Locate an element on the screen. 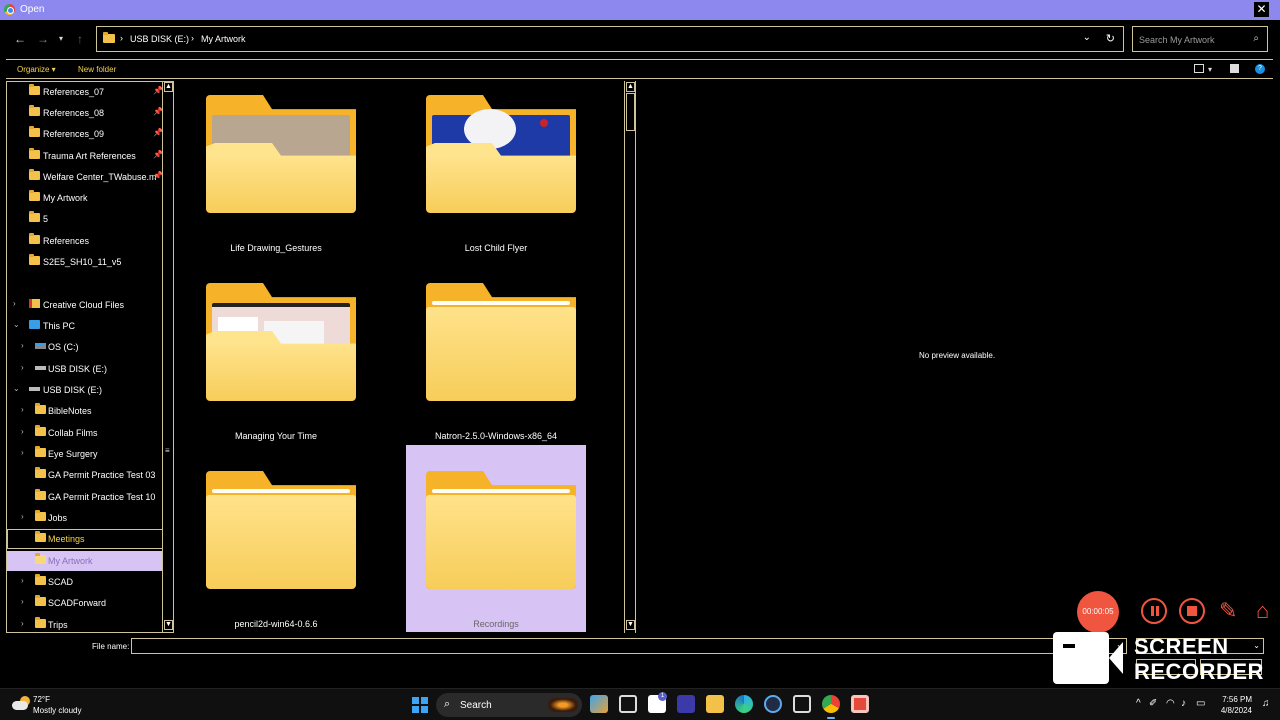  quick-access-item: References_08 📌 is located at coordinates (85, 113).